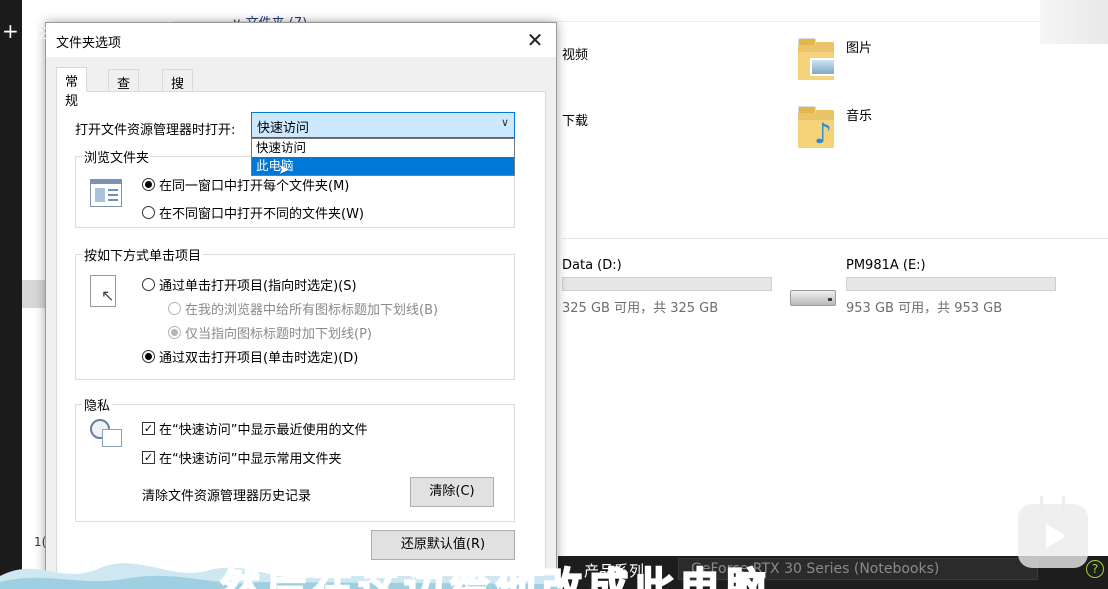 This screenshot has height=589, width=1108. I want to click on drive-name: Data (D:), so click(592, 265).